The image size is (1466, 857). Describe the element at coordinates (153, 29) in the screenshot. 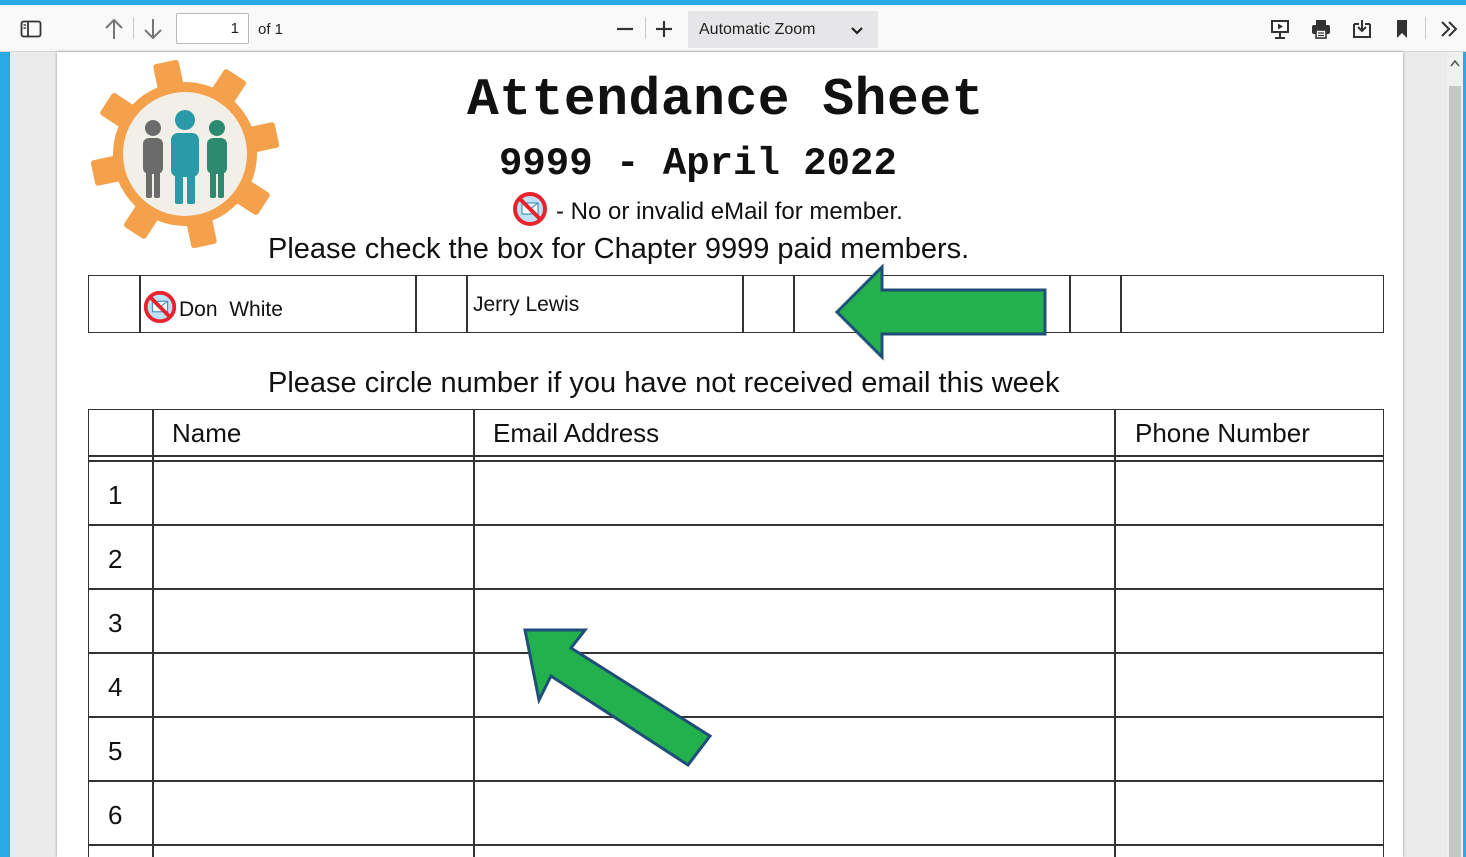

I see `arrow-down-icon` at that location.